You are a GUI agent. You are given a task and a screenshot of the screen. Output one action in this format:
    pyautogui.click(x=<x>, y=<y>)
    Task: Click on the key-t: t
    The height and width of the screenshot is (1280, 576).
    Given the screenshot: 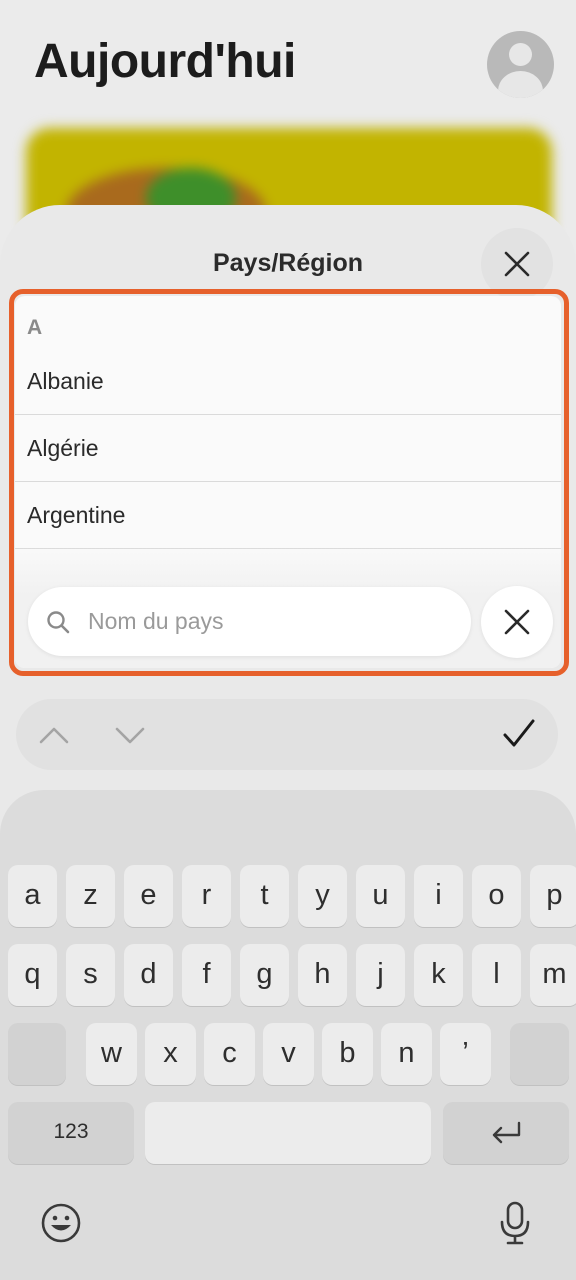 What is the action you would take?
    pyautogui.click(x=264, y=896)
    